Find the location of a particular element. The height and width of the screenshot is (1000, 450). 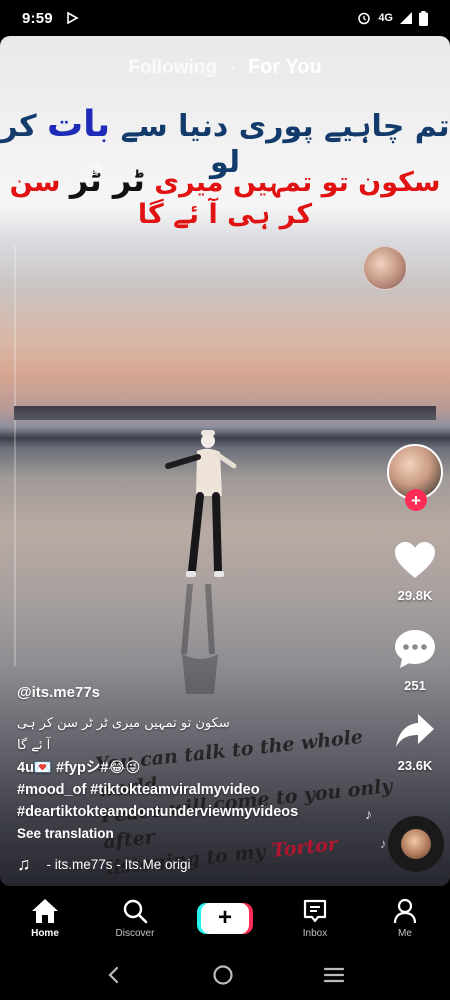

nav-create: + is located at coordinates (225, 918).